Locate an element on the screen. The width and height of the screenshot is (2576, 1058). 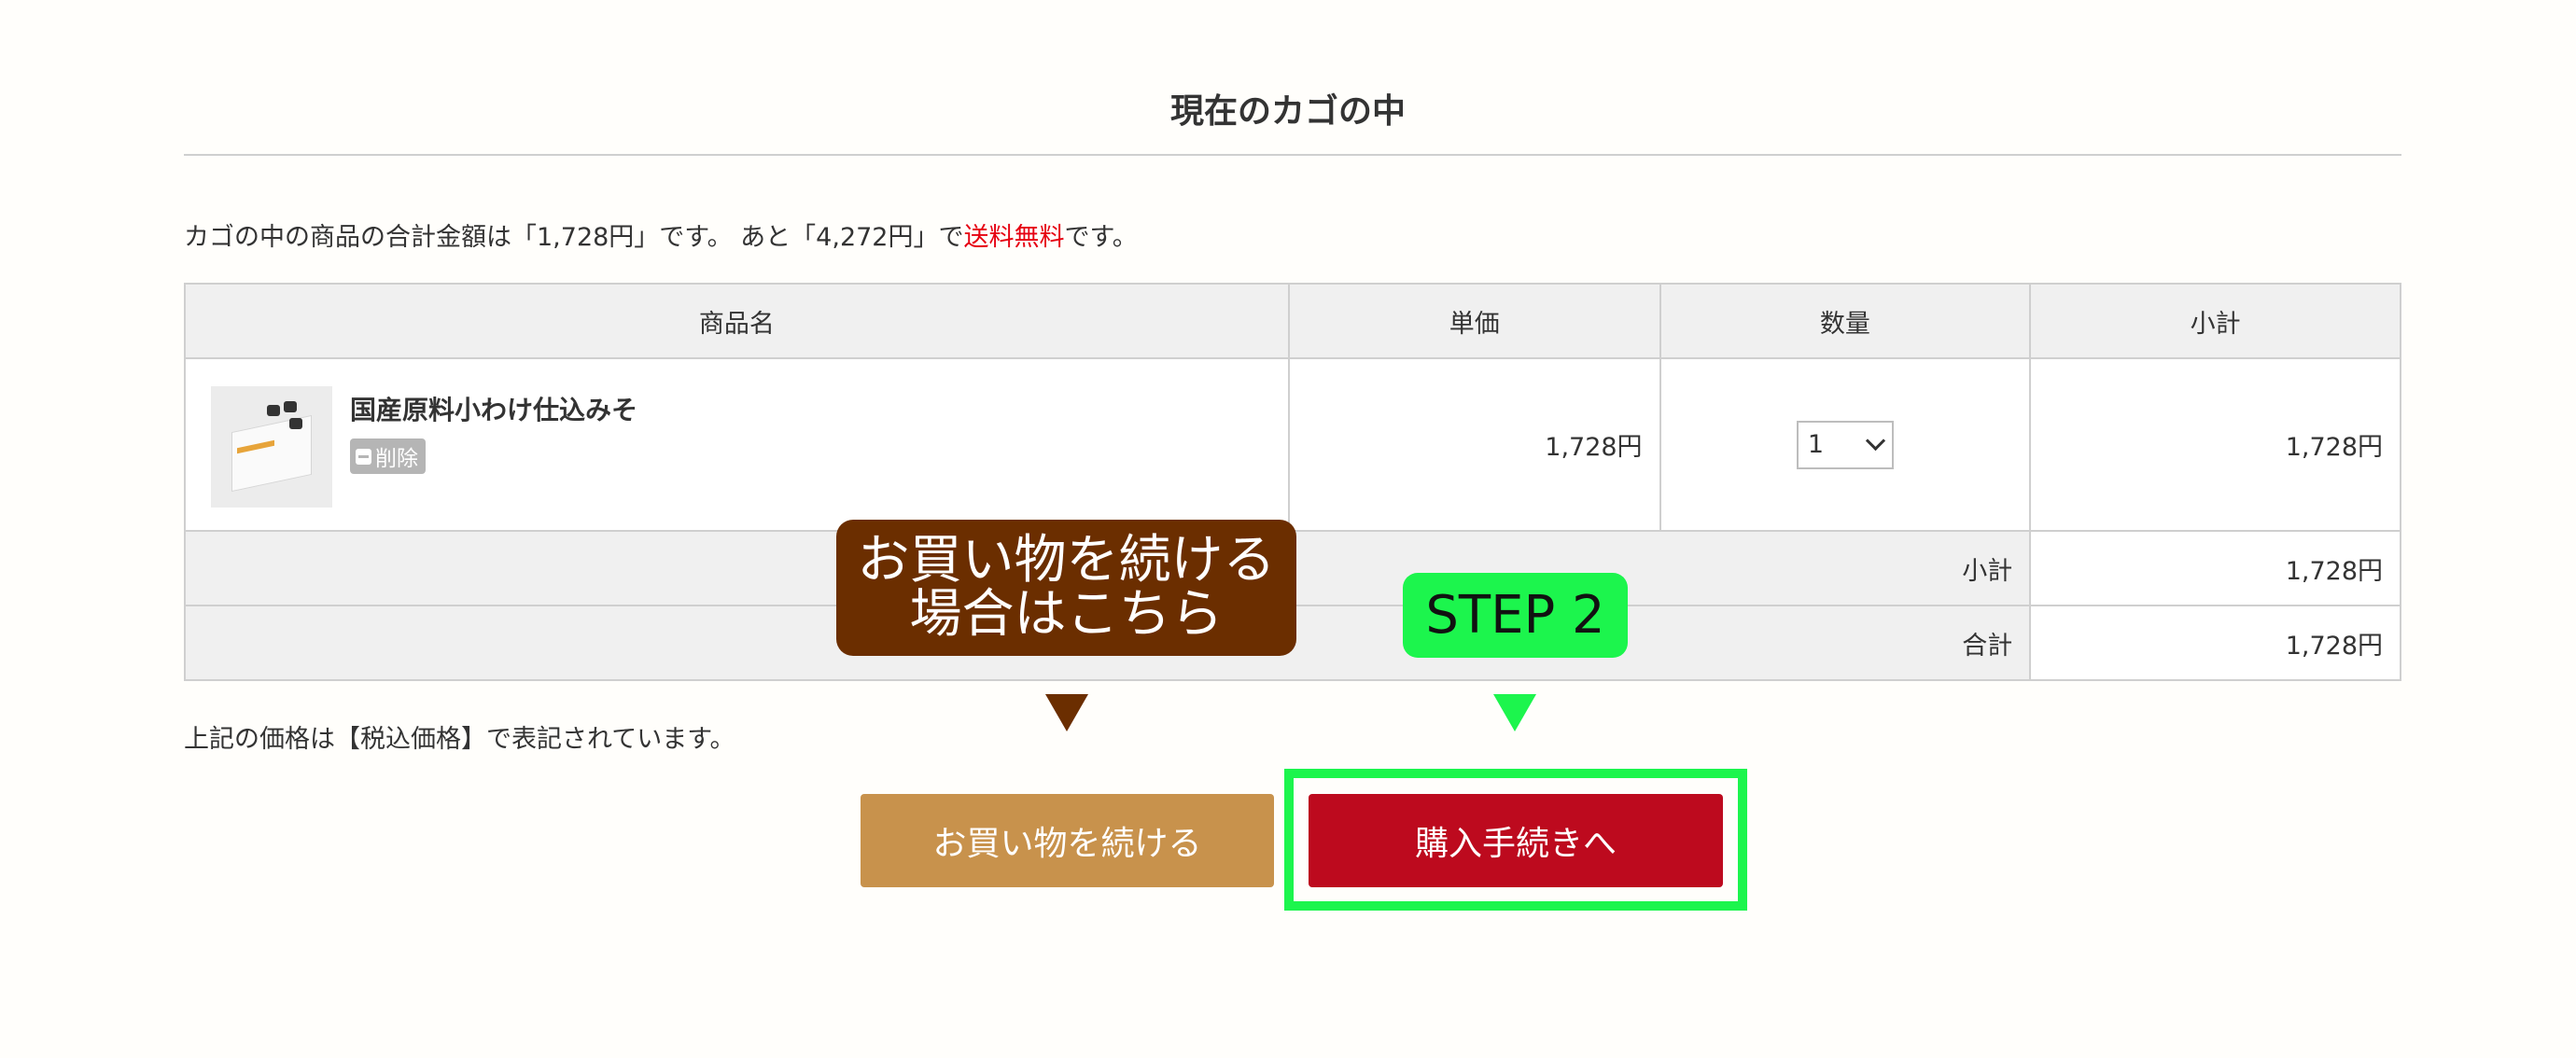
quantity-value: 1 is located at coordinates (1816, 444).